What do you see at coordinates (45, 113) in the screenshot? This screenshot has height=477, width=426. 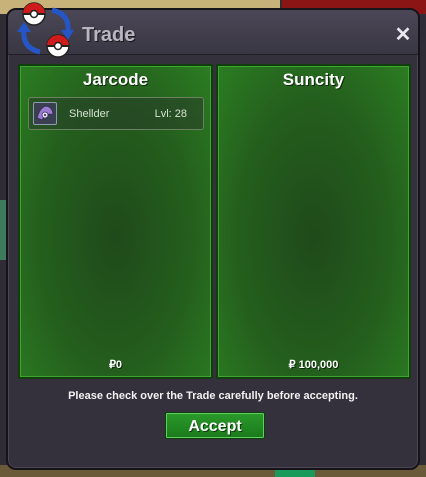 I see `shellder-sprite-icon` at bounding box center [45, 113].